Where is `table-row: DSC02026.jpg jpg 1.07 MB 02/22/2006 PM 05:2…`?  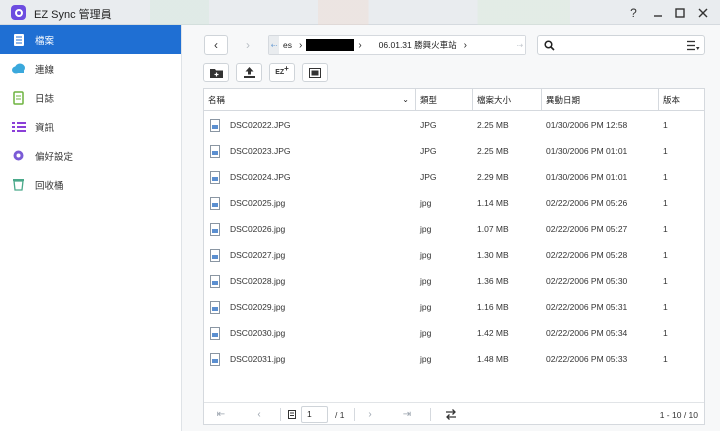
table-row: DSC02026.jpg jpg 1.07 MB 02/22/2006 PM 05:2… is located at coordinates (454, 229).